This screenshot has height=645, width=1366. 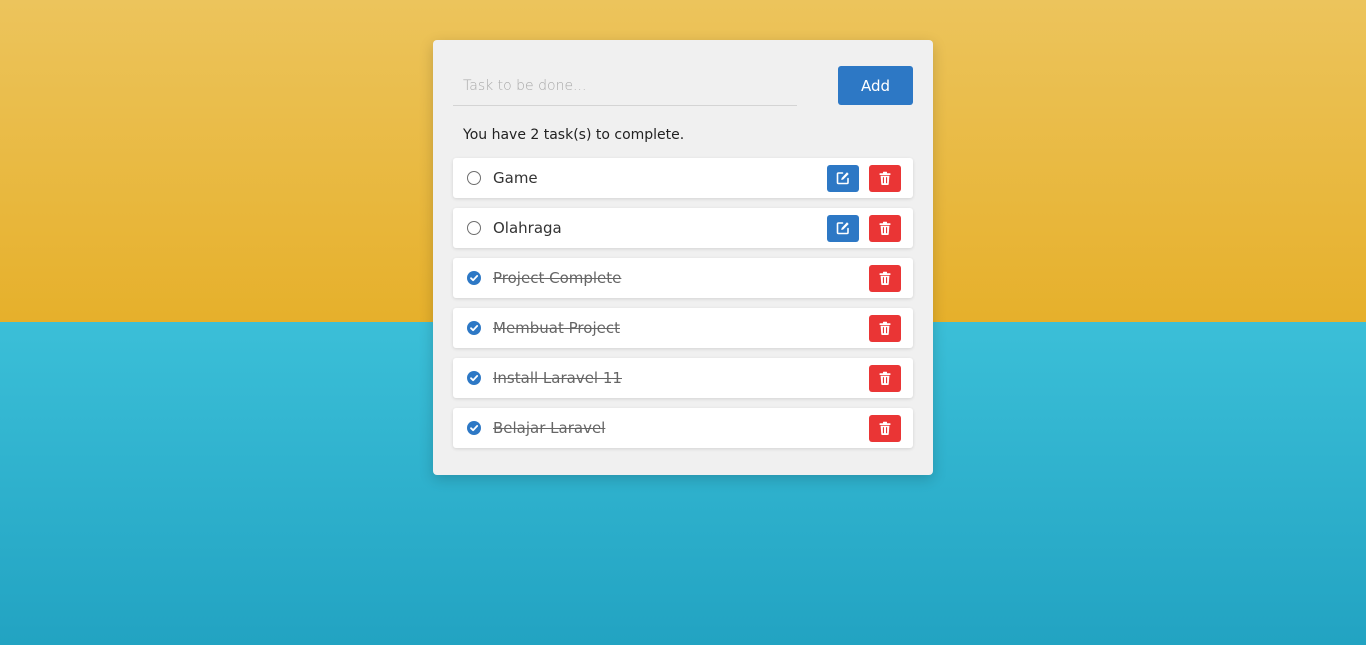 I want to click on task-label: Project Complete, so click(x=557, y=278).